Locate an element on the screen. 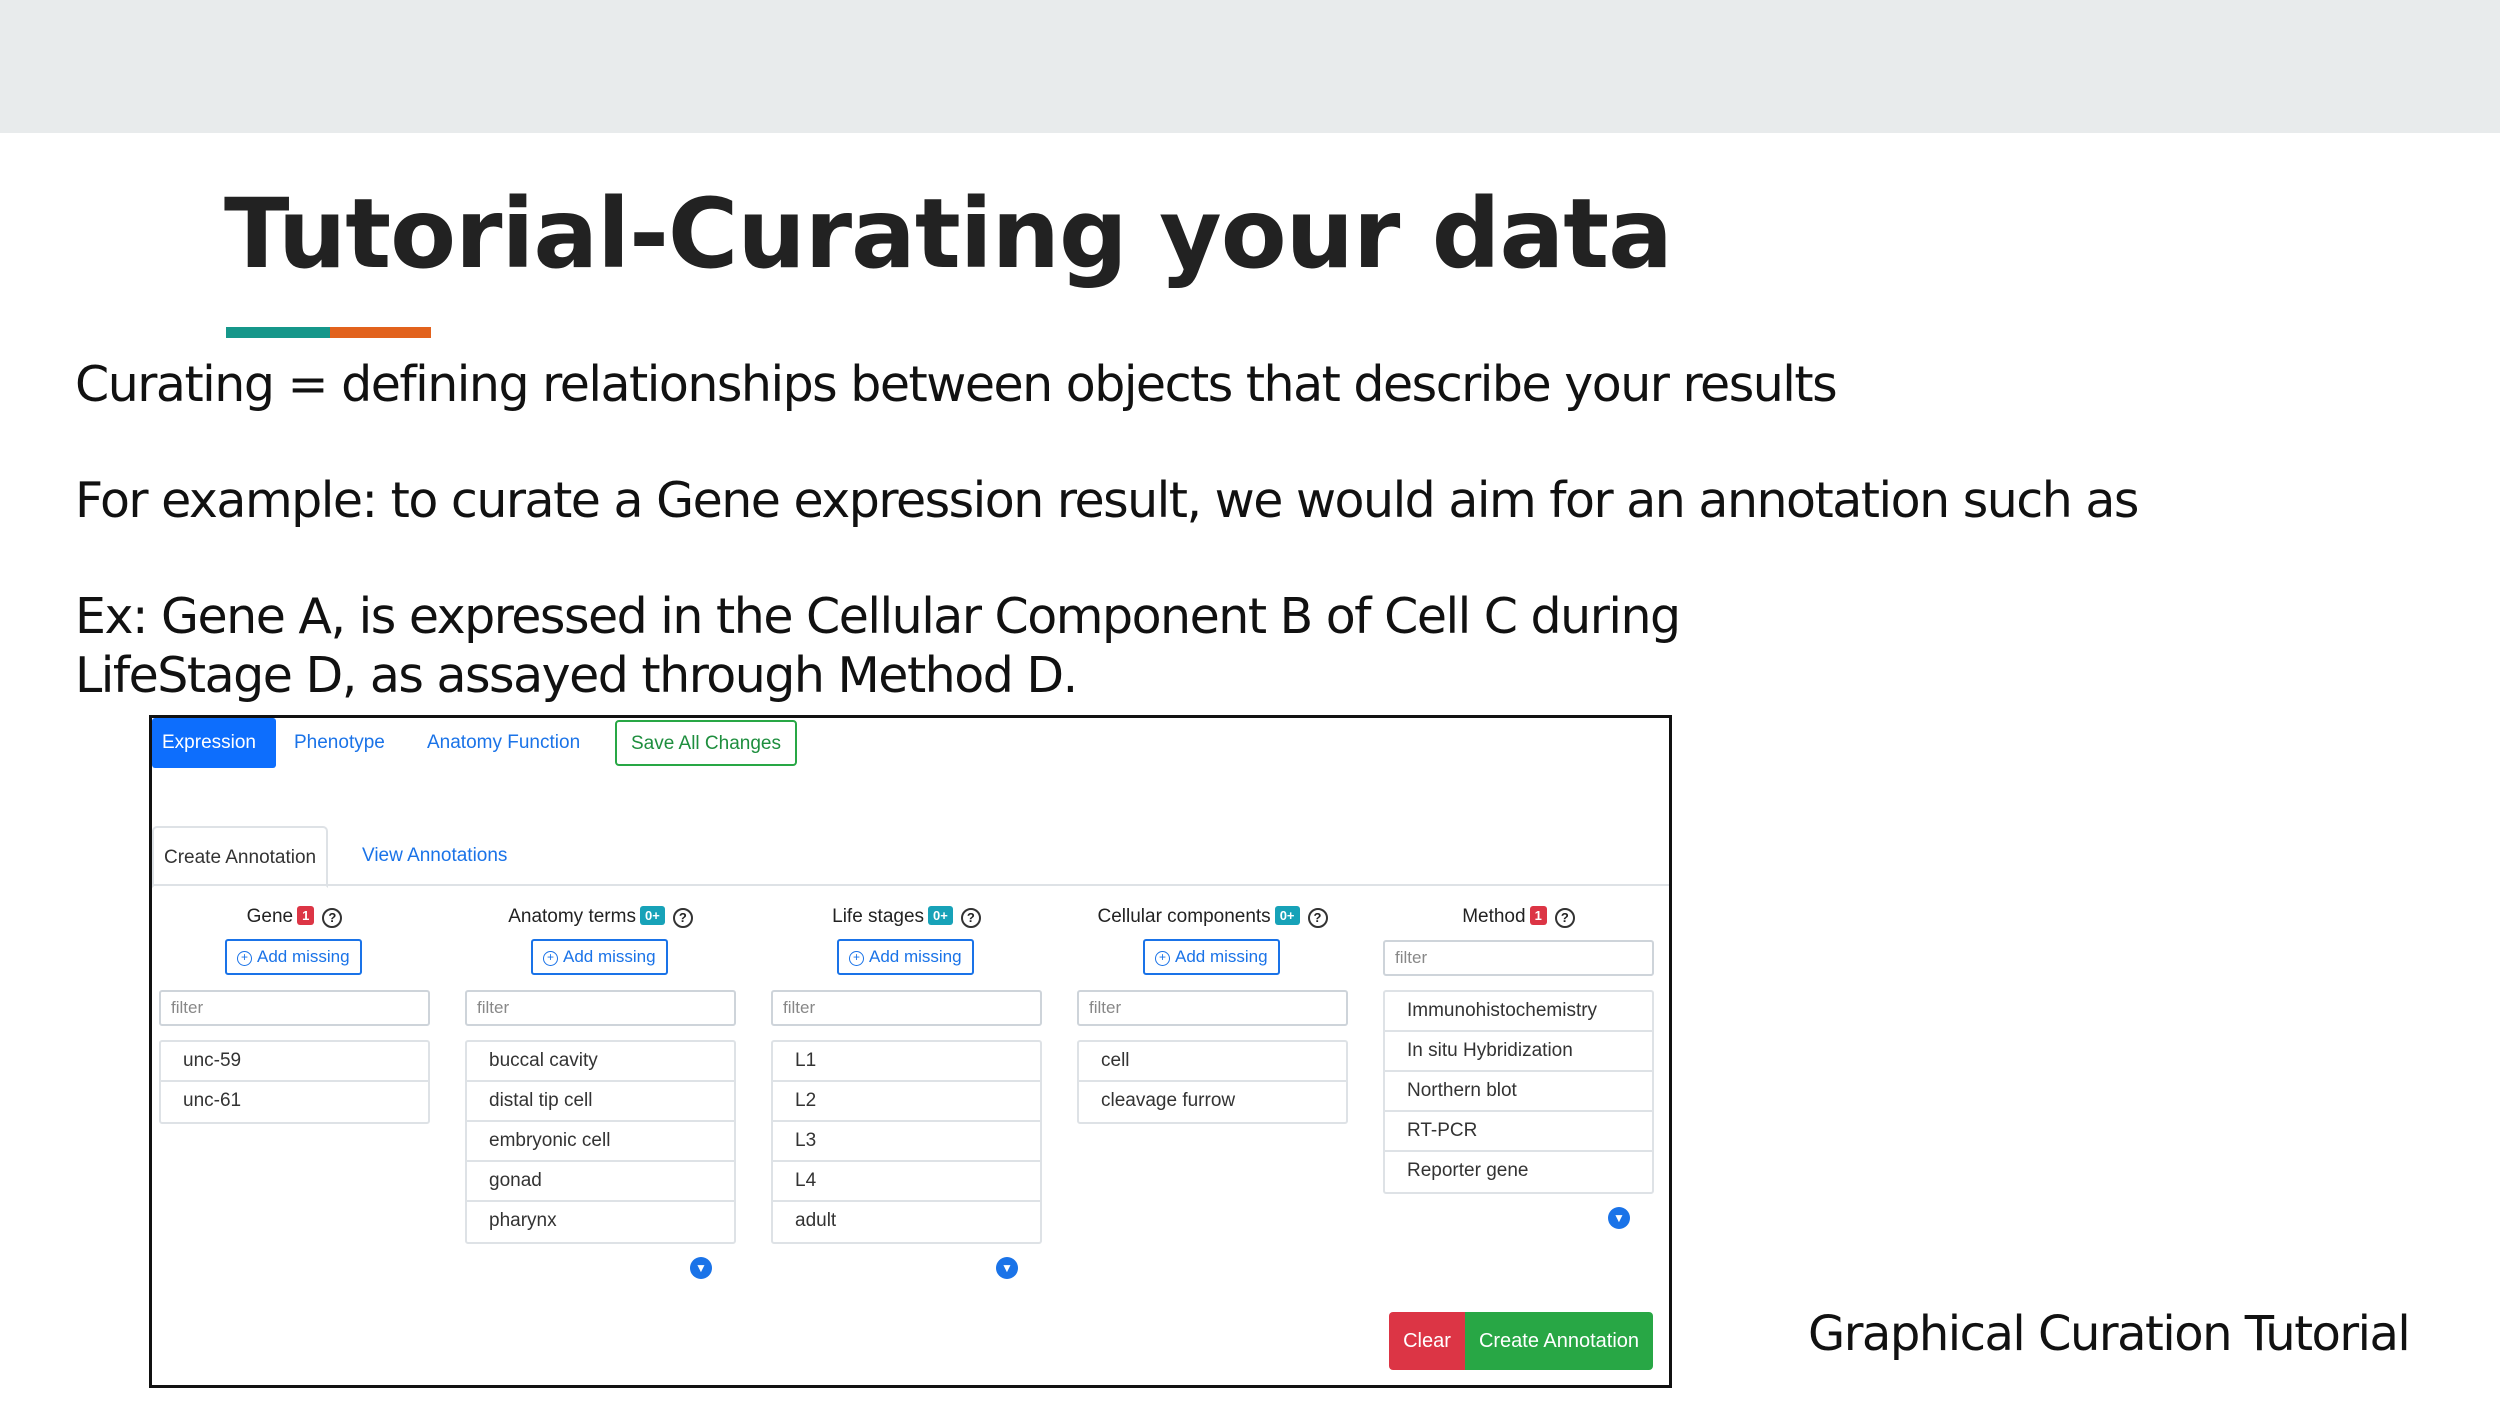  anatomy-add-missing-button: + Add missing is located at coordinates (599, 957).